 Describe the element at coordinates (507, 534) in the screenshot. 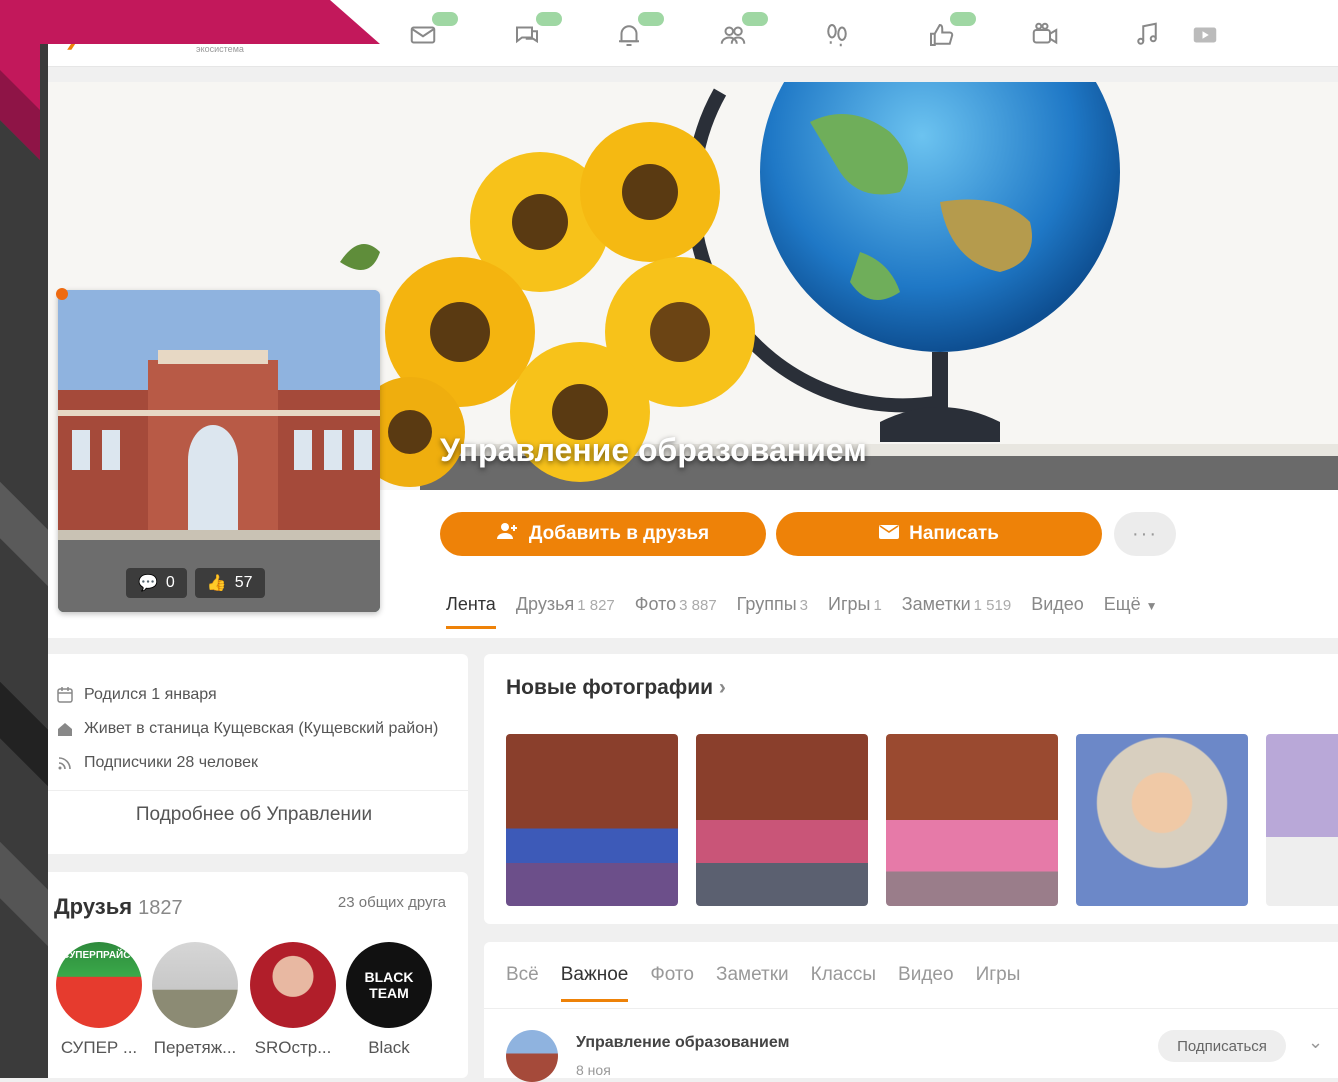

I see `add-user-icon` at that location.